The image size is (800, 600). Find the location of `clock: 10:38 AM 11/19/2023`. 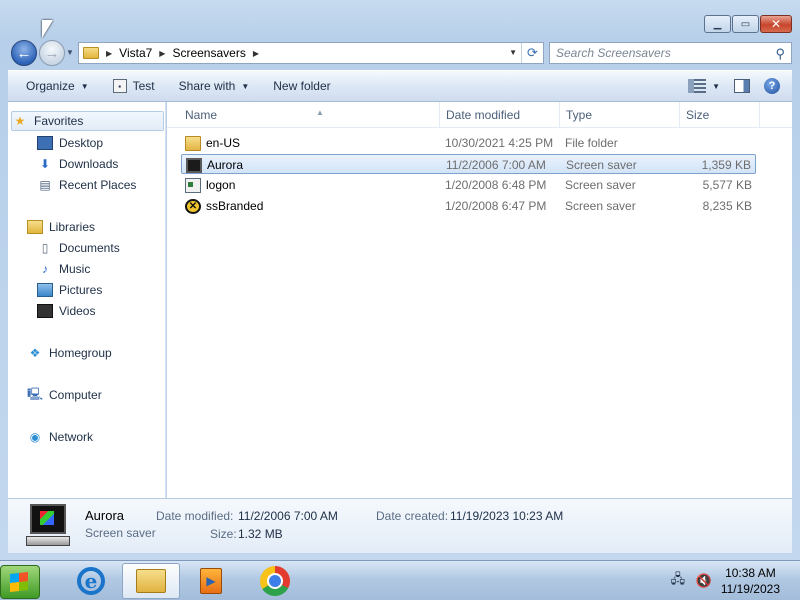

clock: 10:38 AM 11/19/2023 is located at coordinates (750, 581).